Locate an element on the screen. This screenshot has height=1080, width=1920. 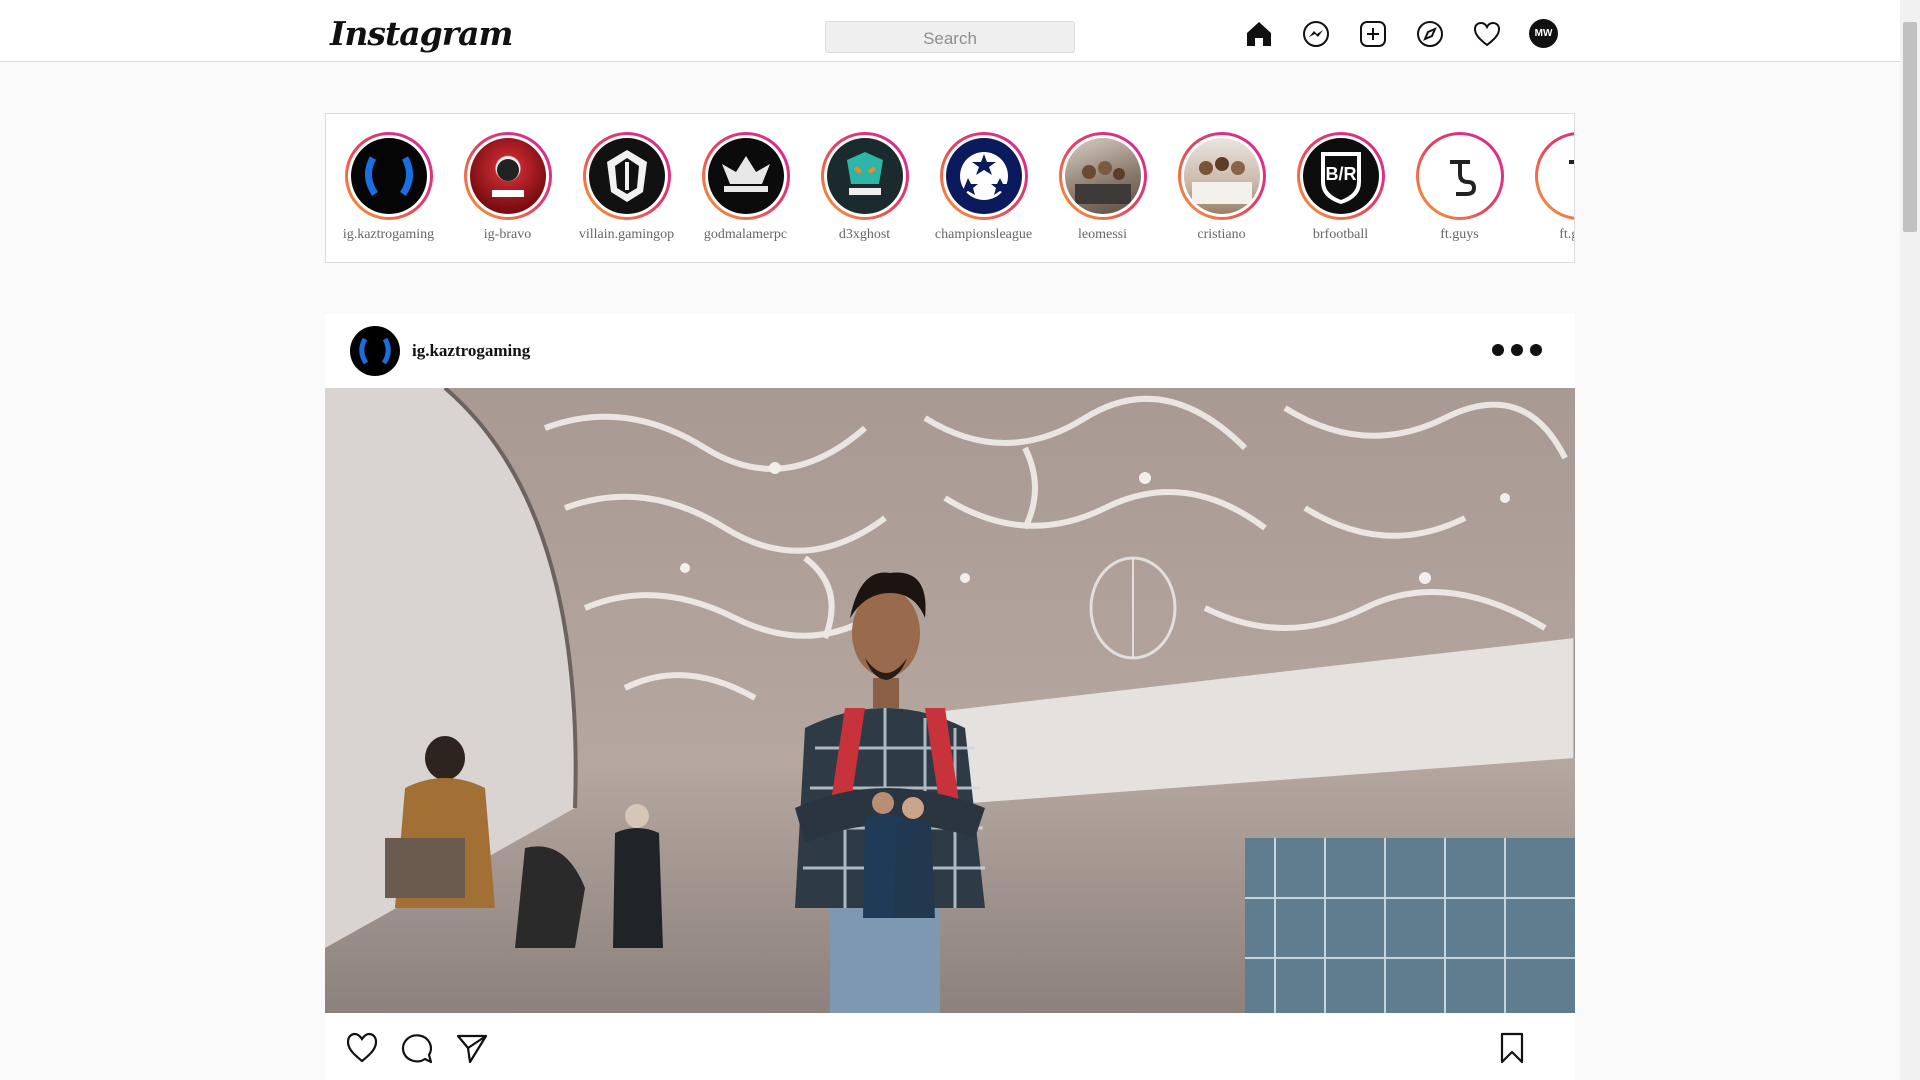
story-item: B/R brfootball is located at coordinates (1340, 187).